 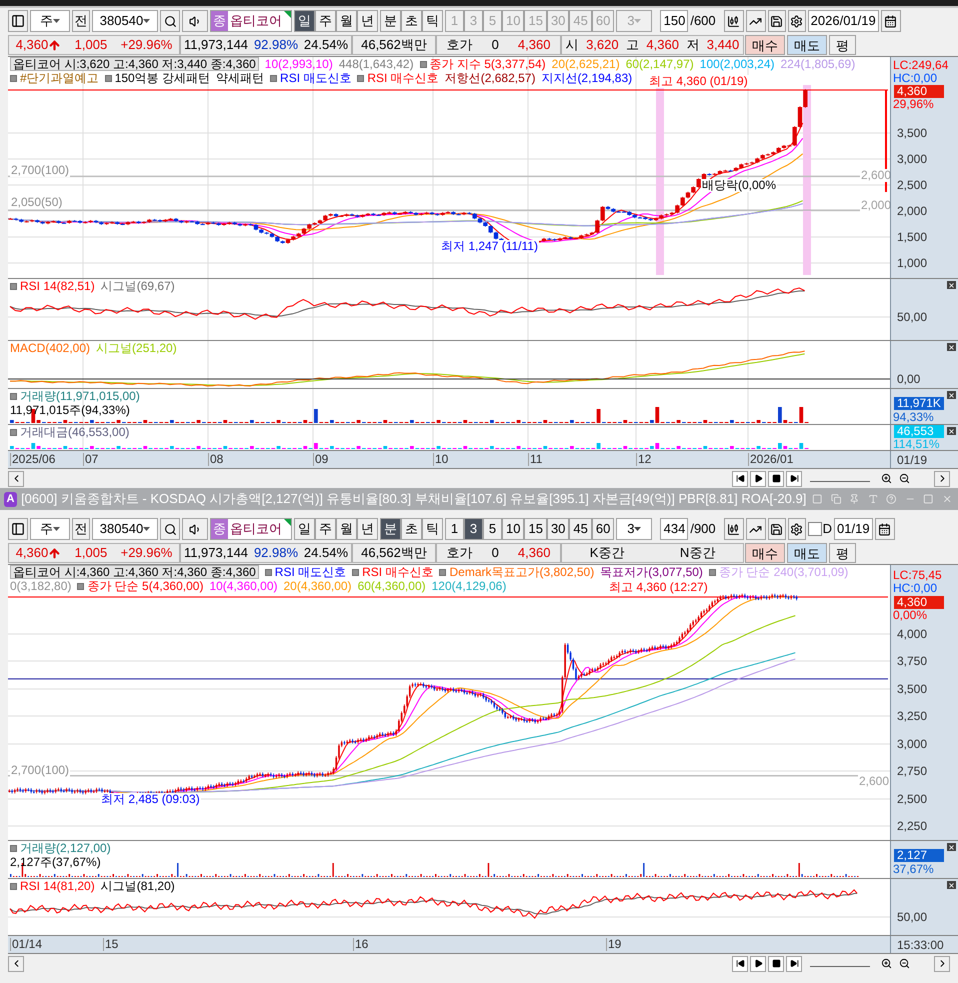 I want to click on period-tab: 45, so click(x=580, y=529).